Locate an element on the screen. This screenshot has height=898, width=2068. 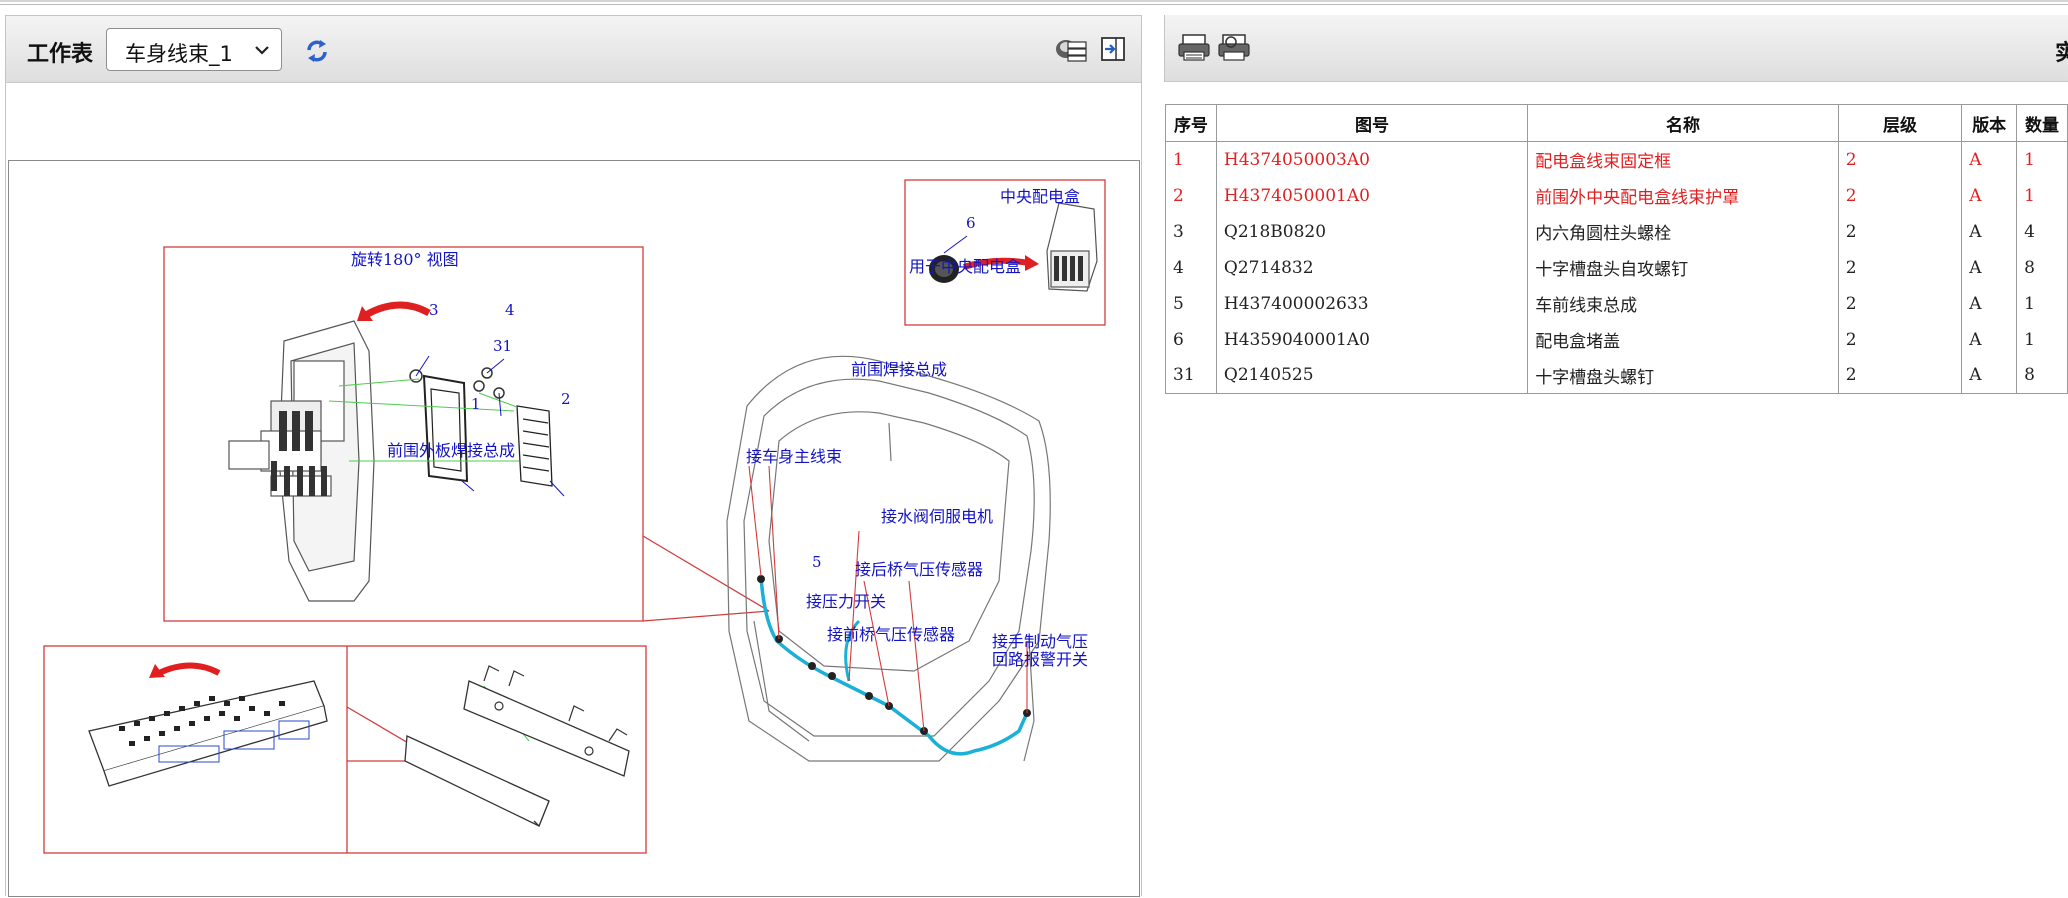
label-central-box: 中央配电盒 is located at coordinates (1040, 196).